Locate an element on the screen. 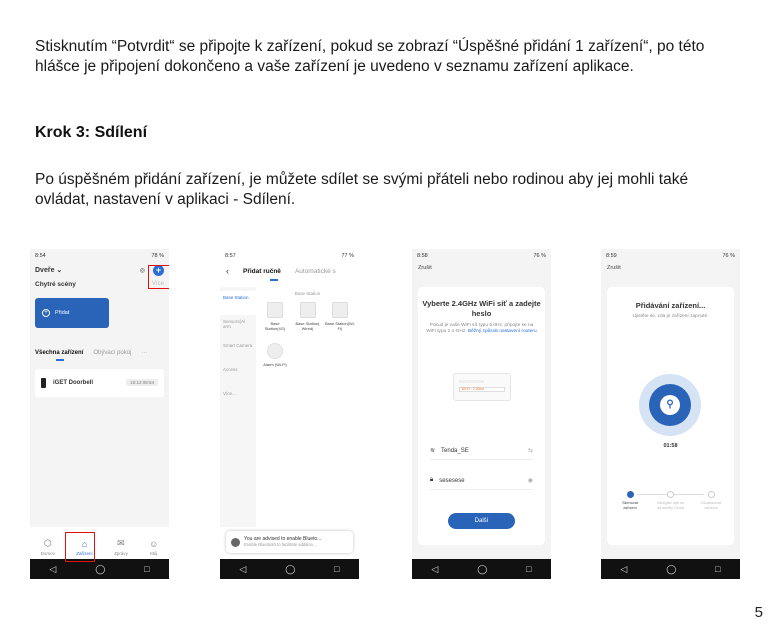 Image resolution: width=770 pixels, height=635 pixels. mail-icon: ✉ is located at coordinates (121, 543).